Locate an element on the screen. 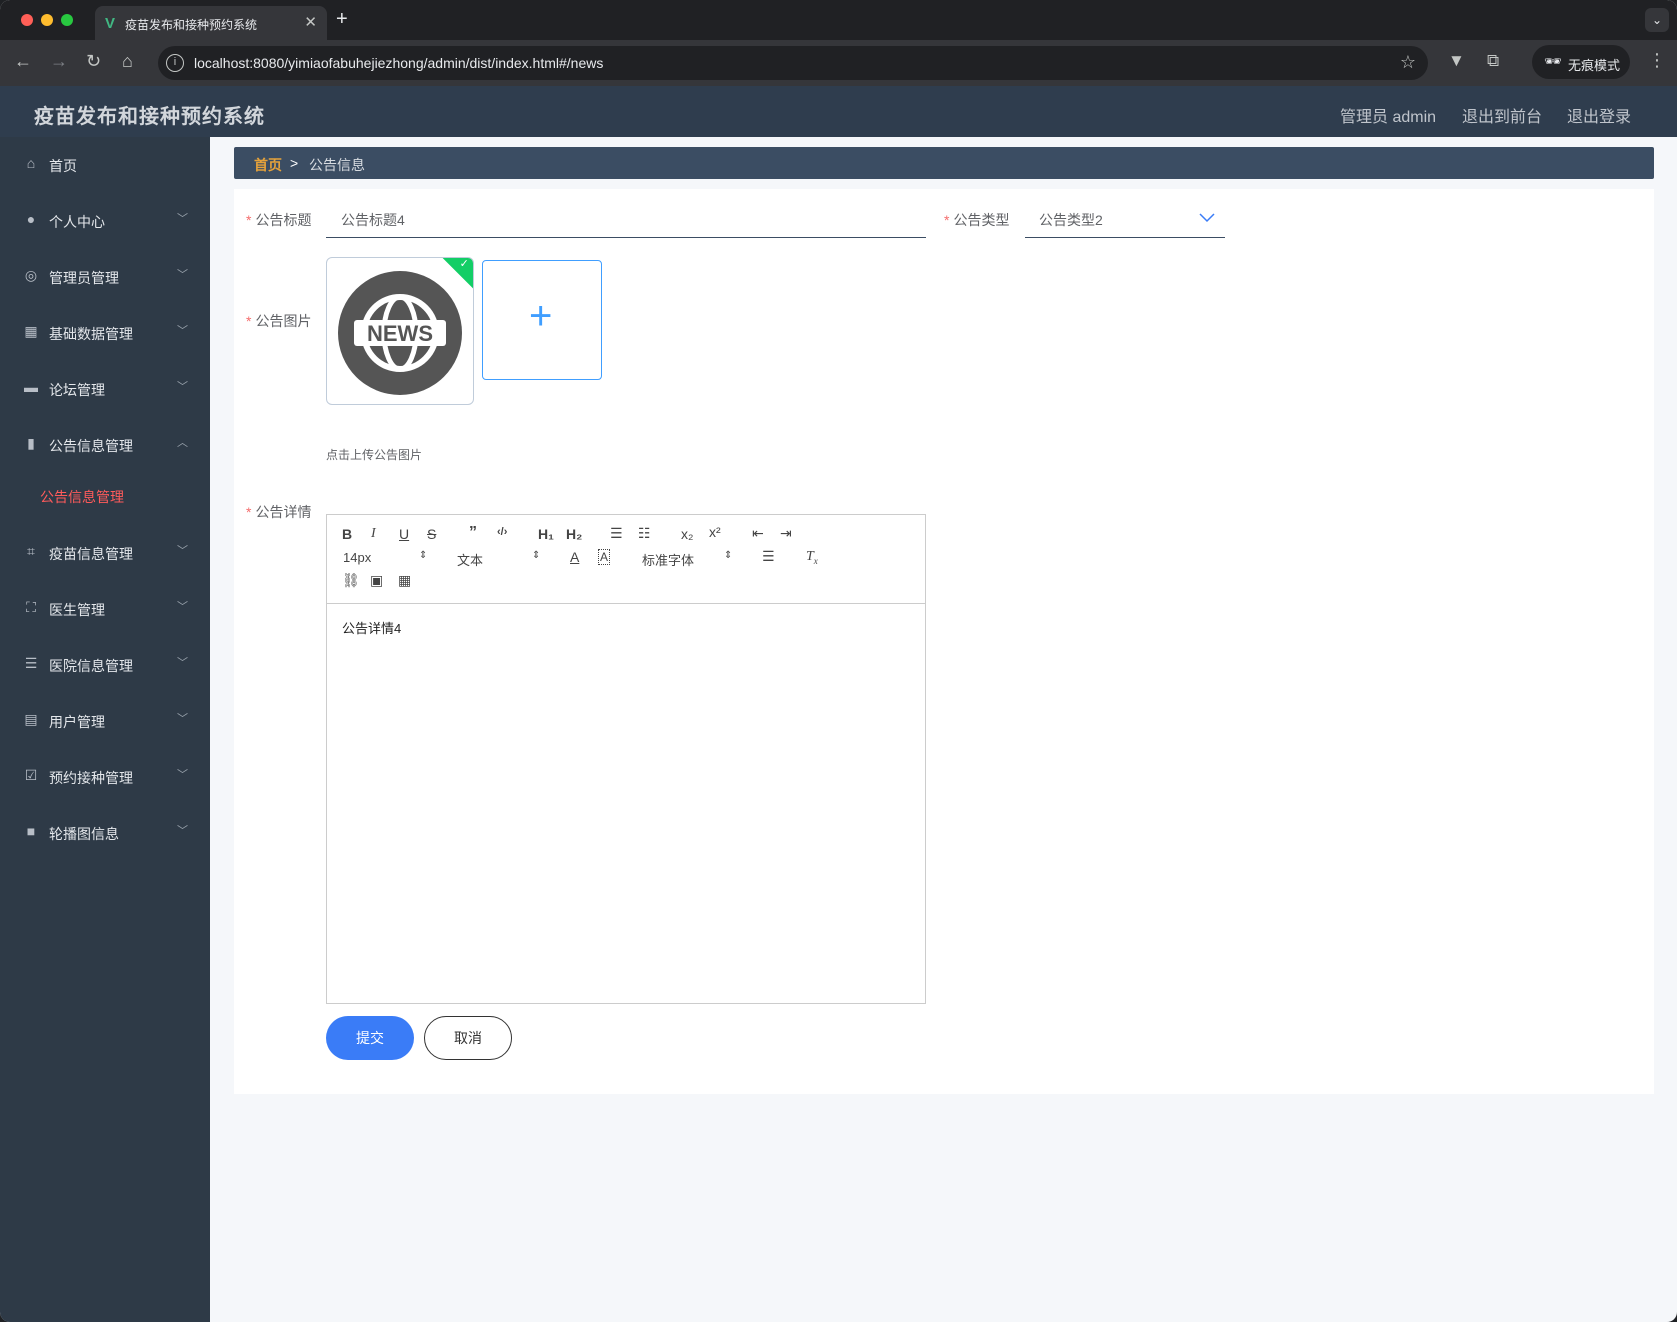 The width and height of the screenshot is (1677, 1322). italic-icon: I is located at coordinates (373, 534).